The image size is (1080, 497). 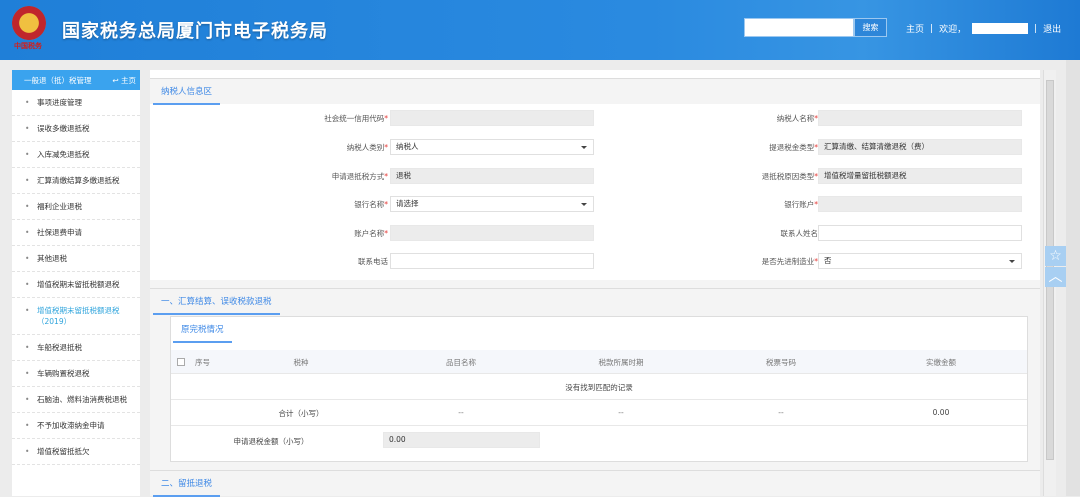 What do you see at coordinates (492, 147) in the screenshot?
I see `select-field: 纳税人` at bounding box center [492, 147].